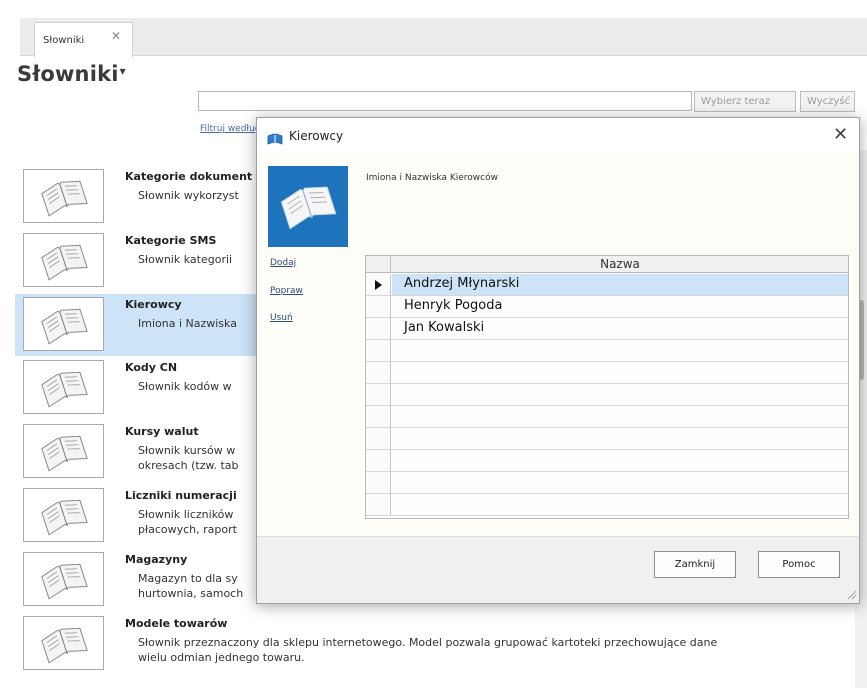  I want to click on dictionary-book-icon, so click(308, 206).